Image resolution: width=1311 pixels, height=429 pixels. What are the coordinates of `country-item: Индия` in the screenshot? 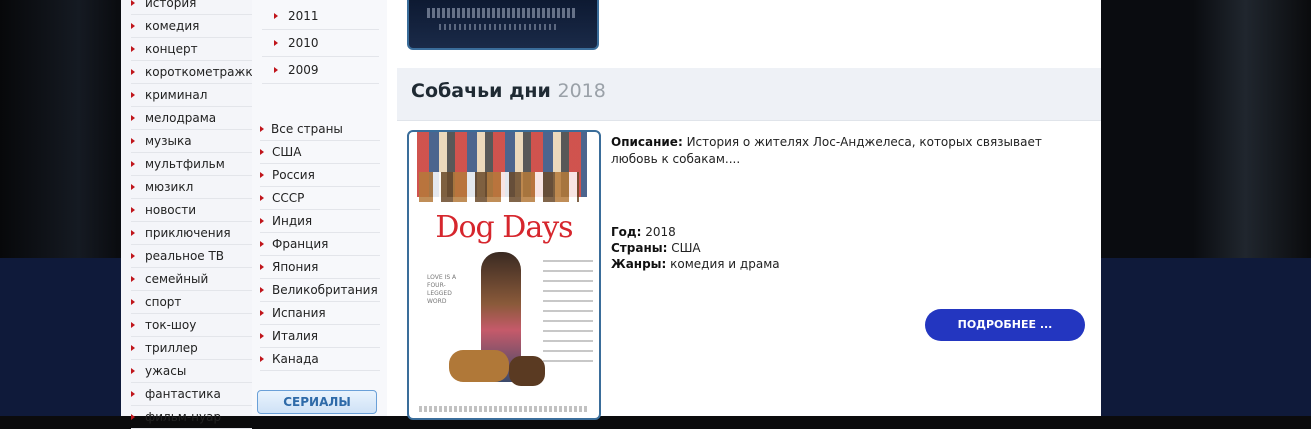 It's located at (320, 221).